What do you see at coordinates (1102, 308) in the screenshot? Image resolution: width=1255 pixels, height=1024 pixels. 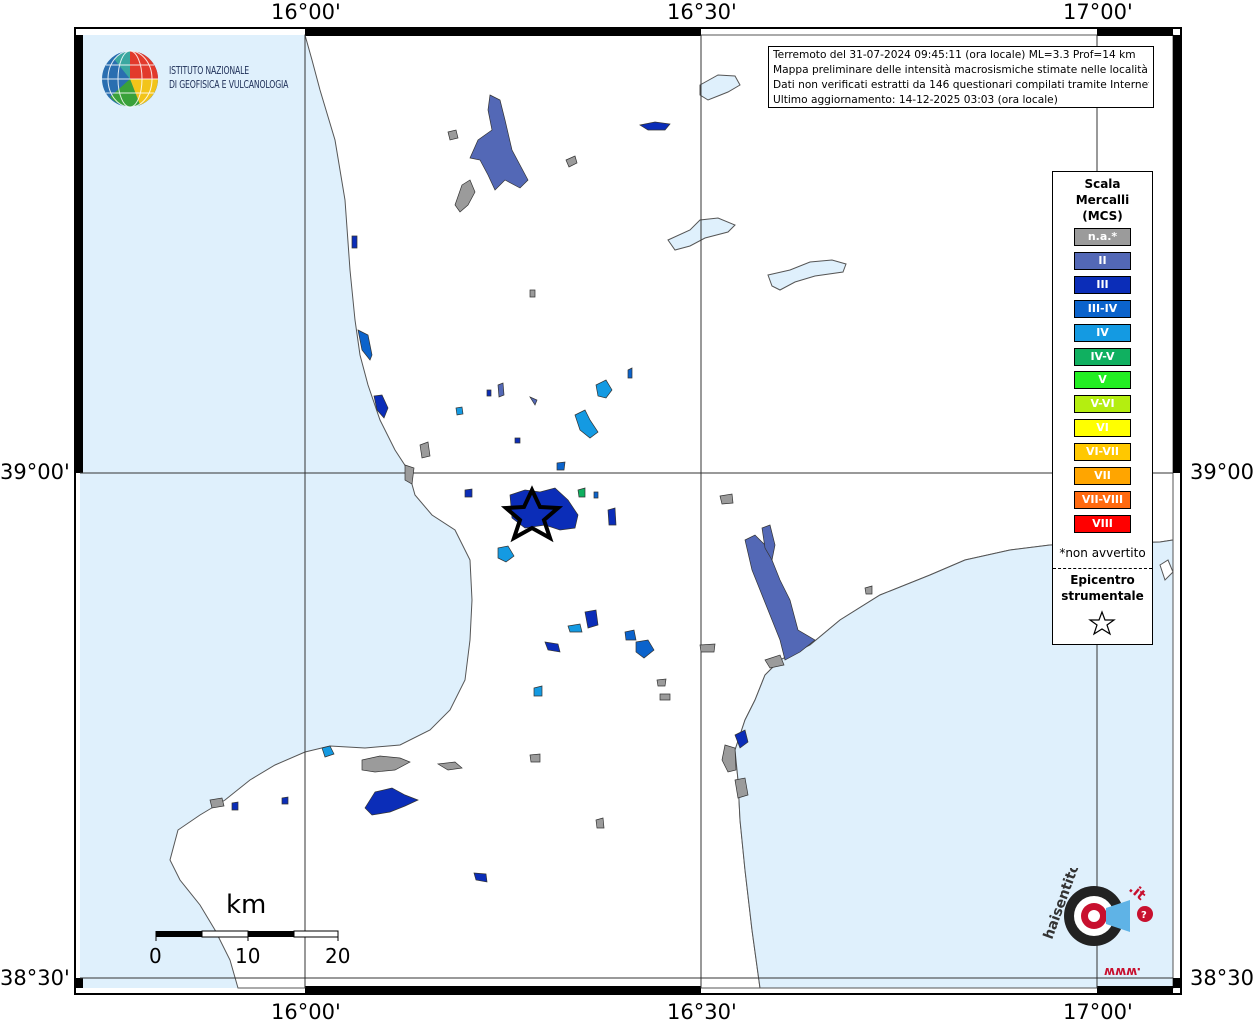 I see `legend-item: III-IV` at bounding box center [1102, 308].